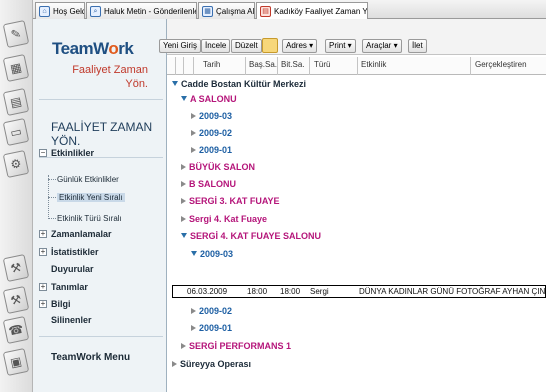  I want to click on new-entry-button: Yeni Giriş, so click(180, 46).